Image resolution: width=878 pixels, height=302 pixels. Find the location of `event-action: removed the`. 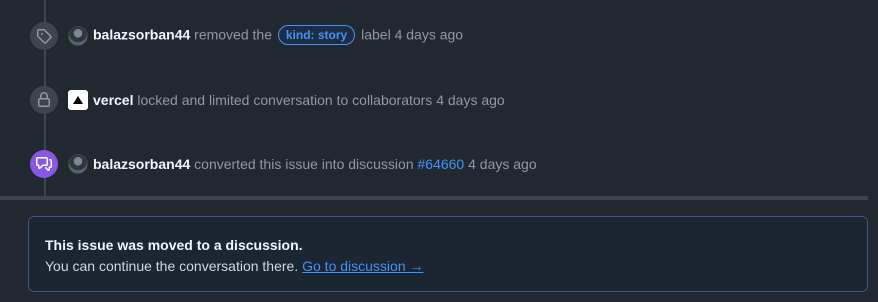

event-action: removed the is located at coordinates (233, 34).